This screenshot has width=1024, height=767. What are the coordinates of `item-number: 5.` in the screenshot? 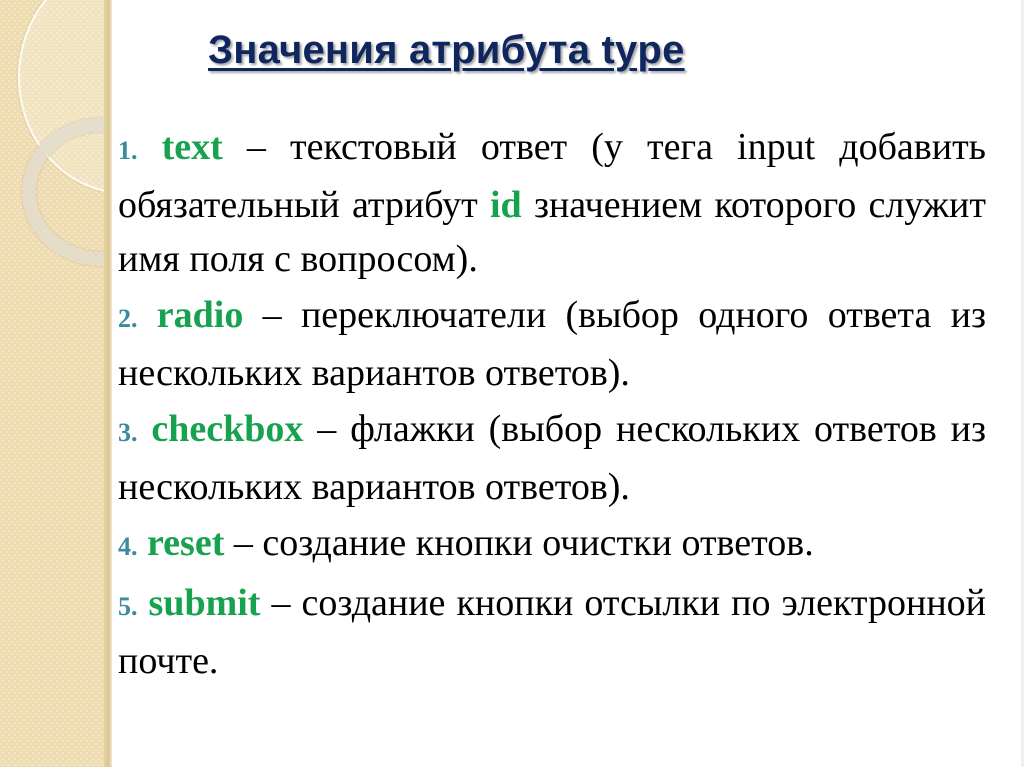 It's located at (128, 606).